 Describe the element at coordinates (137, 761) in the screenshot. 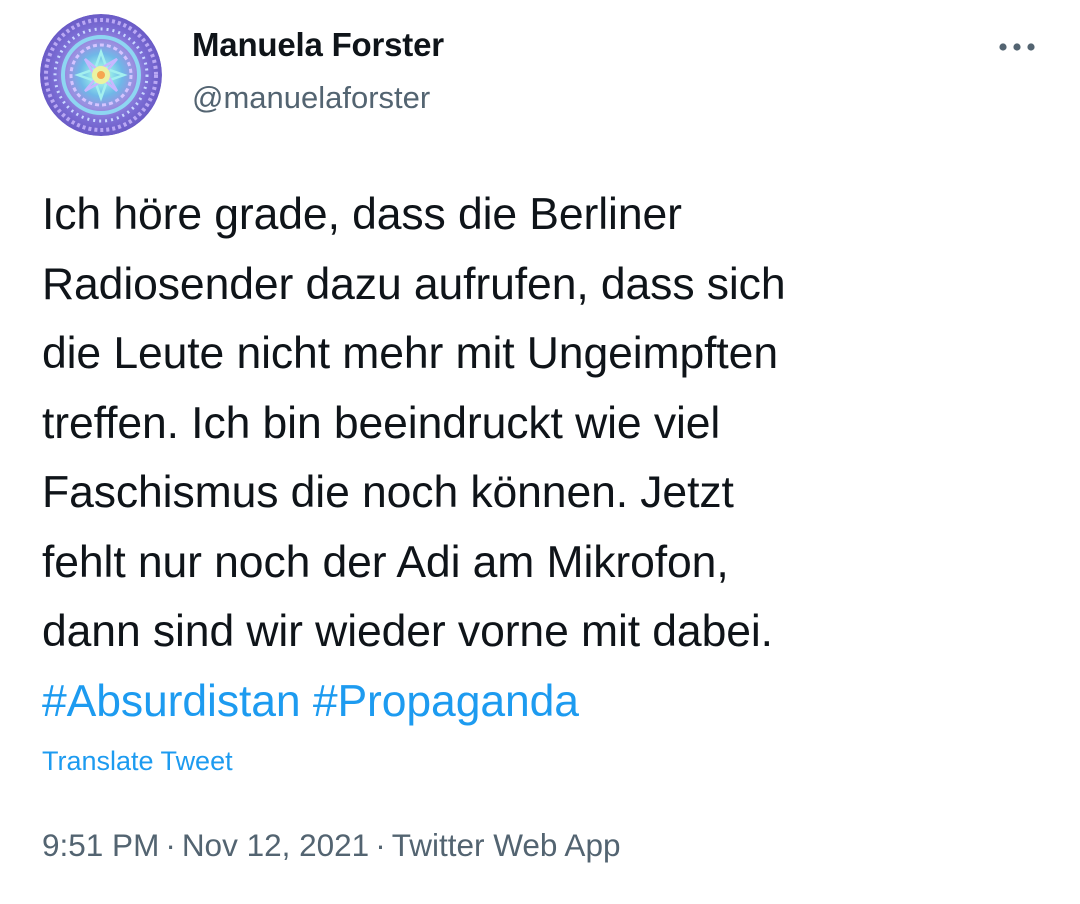

I see `translate-tweet-link: Translate Tweet` at that location.